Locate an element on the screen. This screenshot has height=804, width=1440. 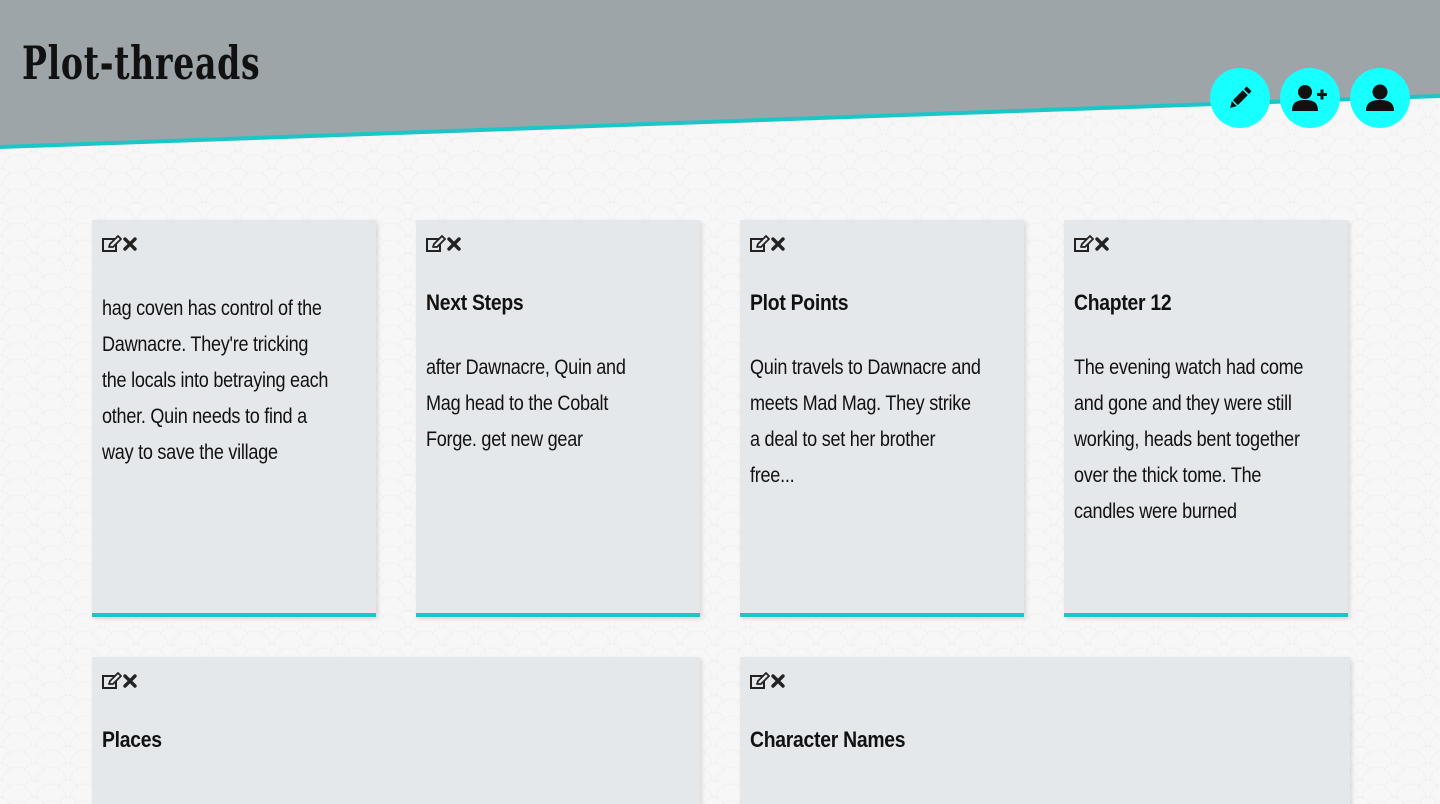
header-actions is located at coordinates (1310, 98).